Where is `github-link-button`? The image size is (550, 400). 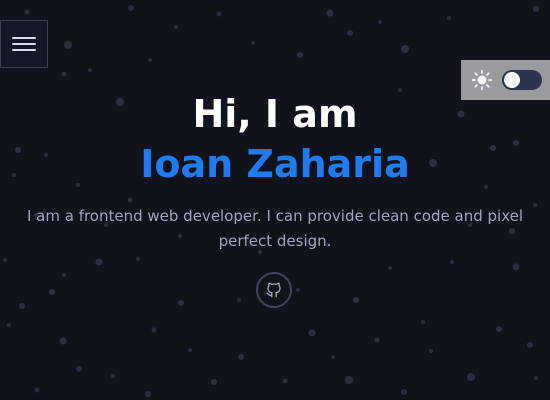
github-link-button is located at coordinates (274, 290).